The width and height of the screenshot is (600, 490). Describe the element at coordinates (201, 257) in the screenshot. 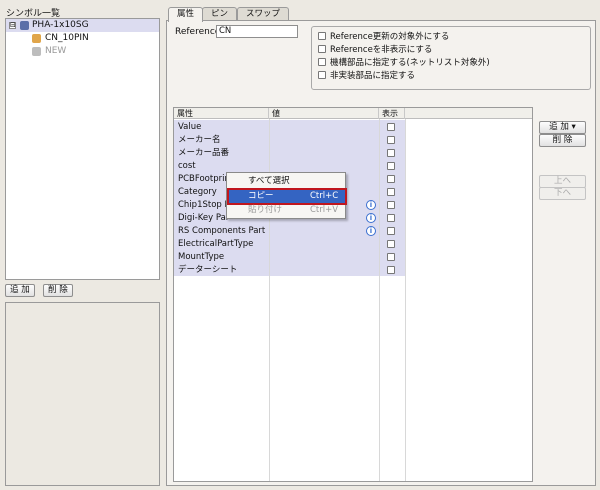

I see `attribute-name-cell: MountType` at that location.